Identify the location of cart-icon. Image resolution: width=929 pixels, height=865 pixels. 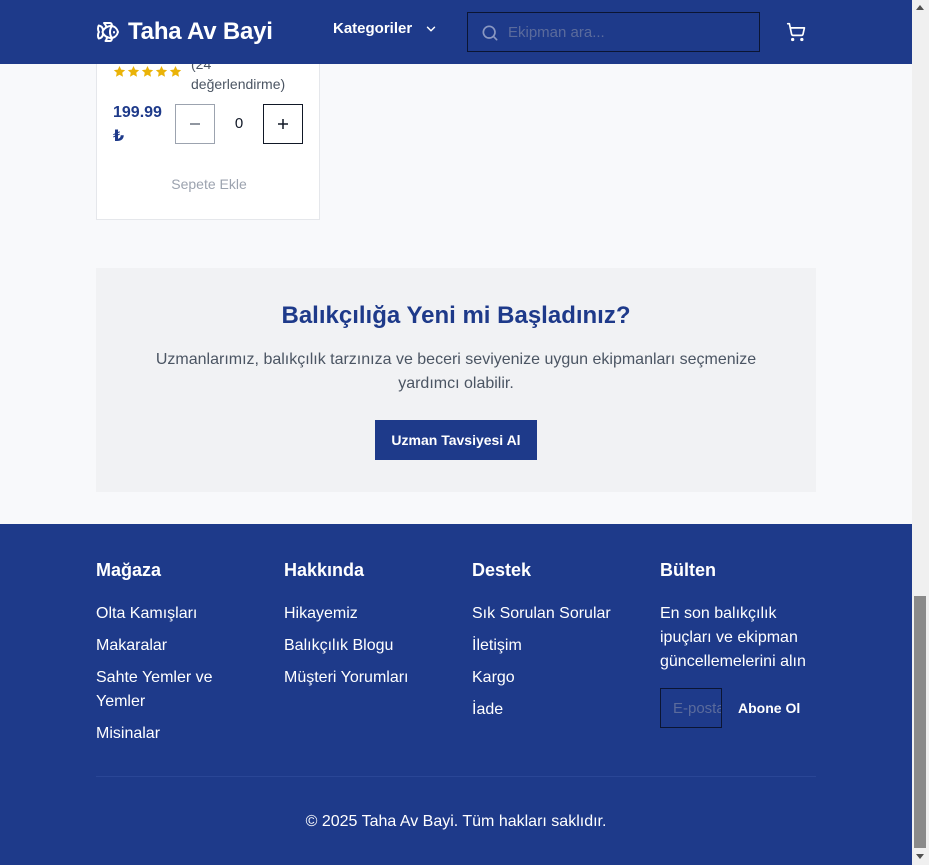
(796, 32).